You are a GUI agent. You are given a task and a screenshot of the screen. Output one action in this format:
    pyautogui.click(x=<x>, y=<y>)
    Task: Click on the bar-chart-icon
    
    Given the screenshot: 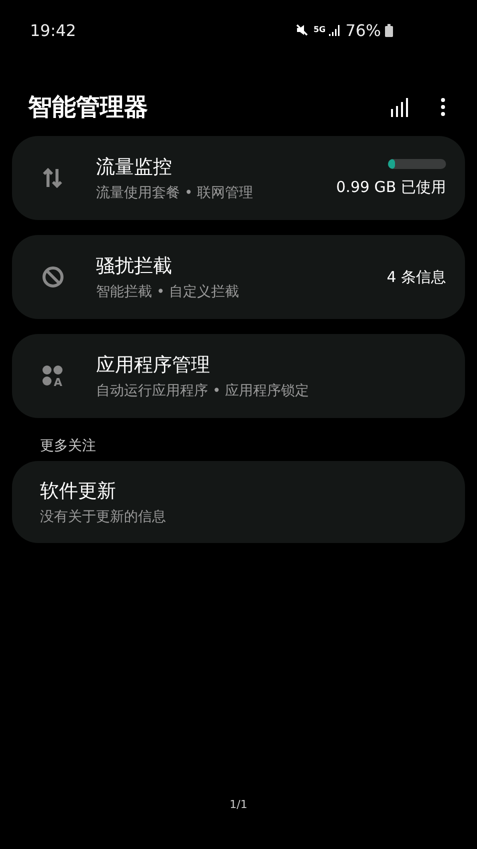 What is the action you would take?
    pyautogui.click(x=400, y=107)
    